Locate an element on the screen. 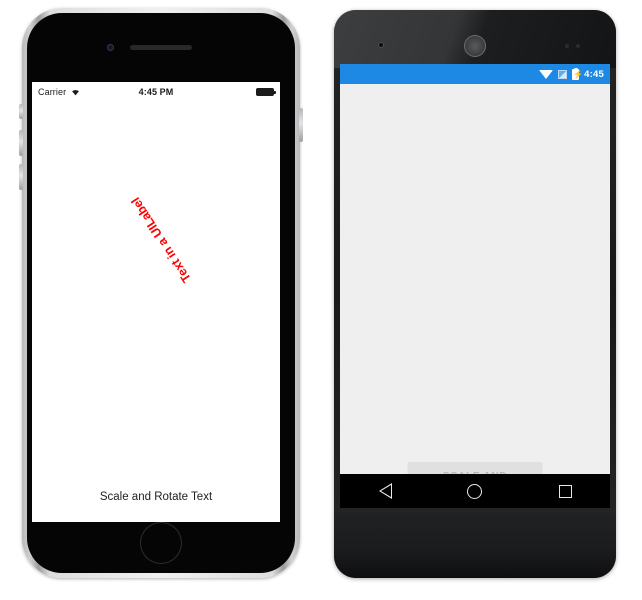 The image size is (642, 600). android-bottom-bezel is located at coordinates (475, 545).